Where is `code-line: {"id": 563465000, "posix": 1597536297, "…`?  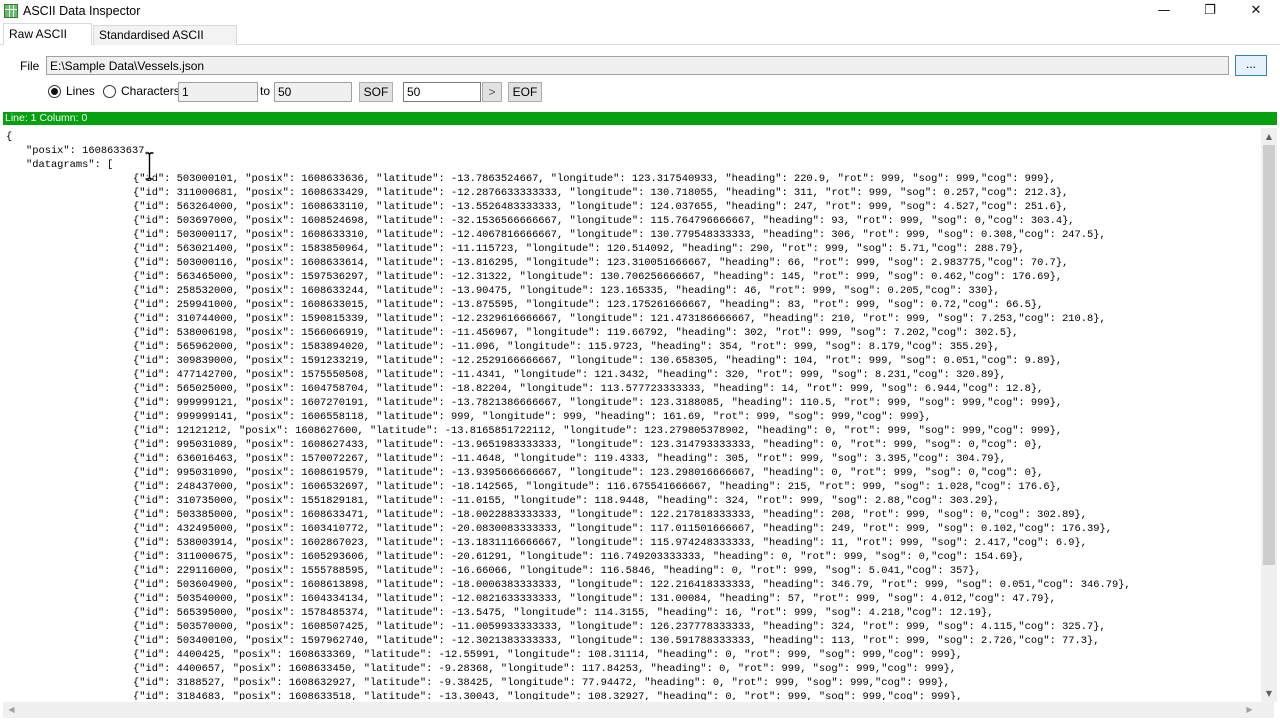 code-line: {"id": 563465000, "posix": 1597536297, "… is located at coordinates (598, 277).